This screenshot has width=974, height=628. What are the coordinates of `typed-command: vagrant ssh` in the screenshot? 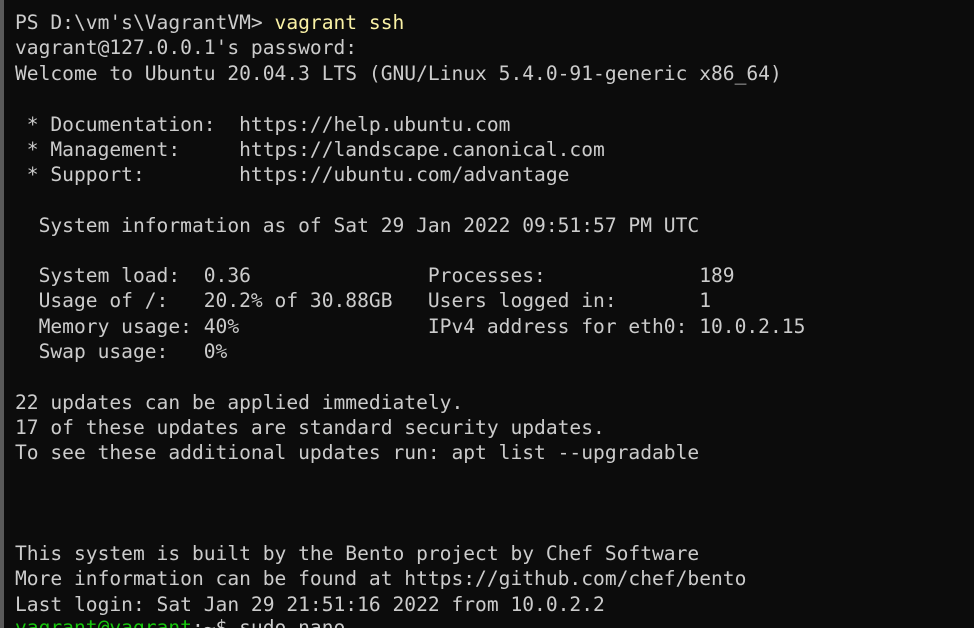 It's located at (339, 22).